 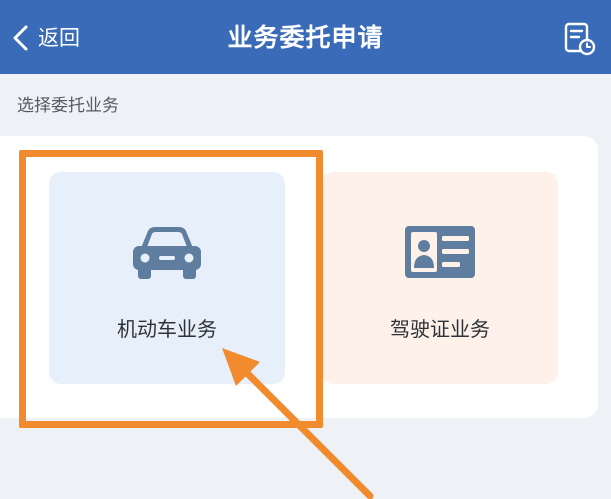 I want to click on back-button: 返回, so click(x=45, y=38).